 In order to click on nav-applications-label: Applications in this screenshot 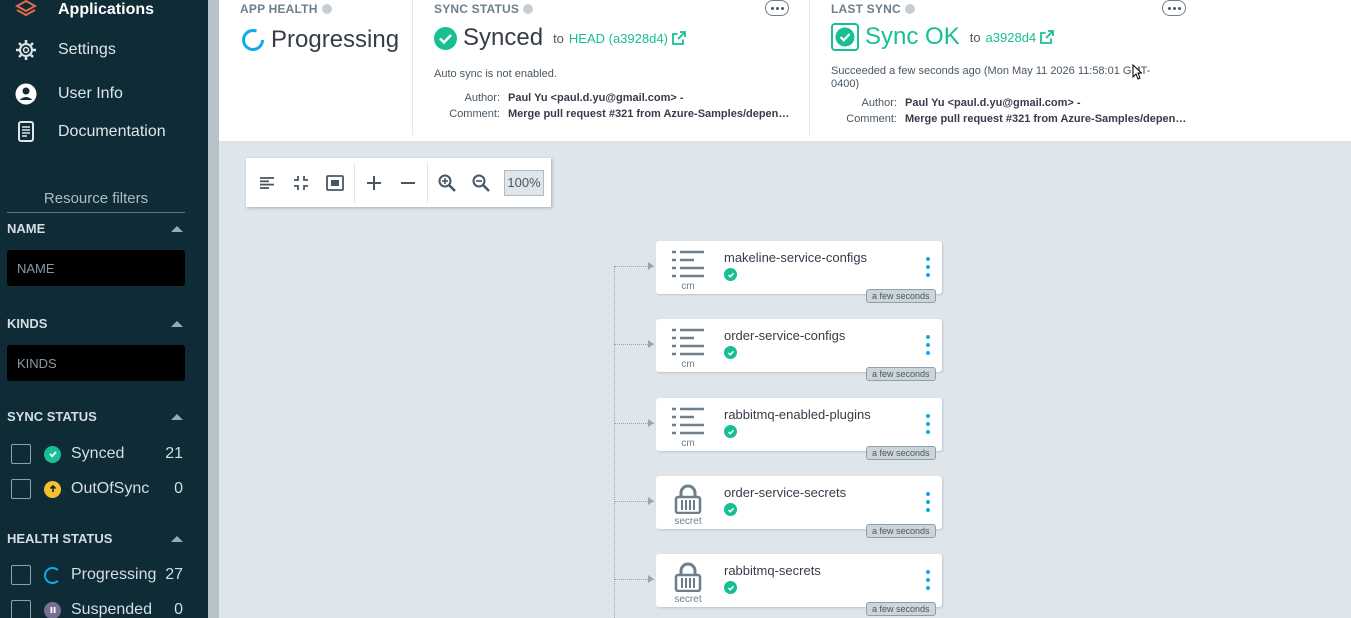, I will do `click(106, 9)`.